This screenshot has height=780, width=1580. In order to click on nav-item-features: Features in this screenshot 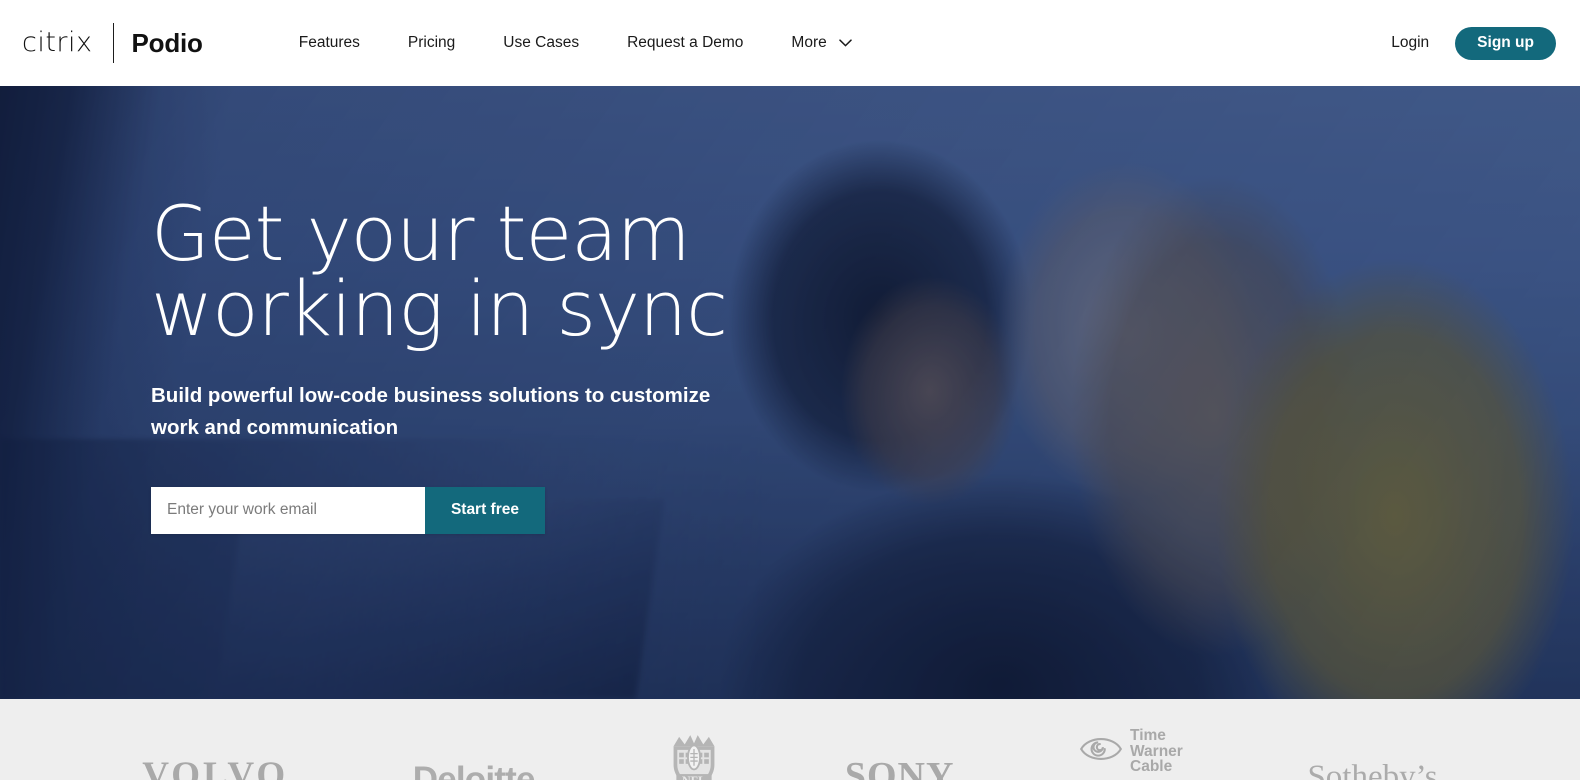, I will do `click(329, 43)`.